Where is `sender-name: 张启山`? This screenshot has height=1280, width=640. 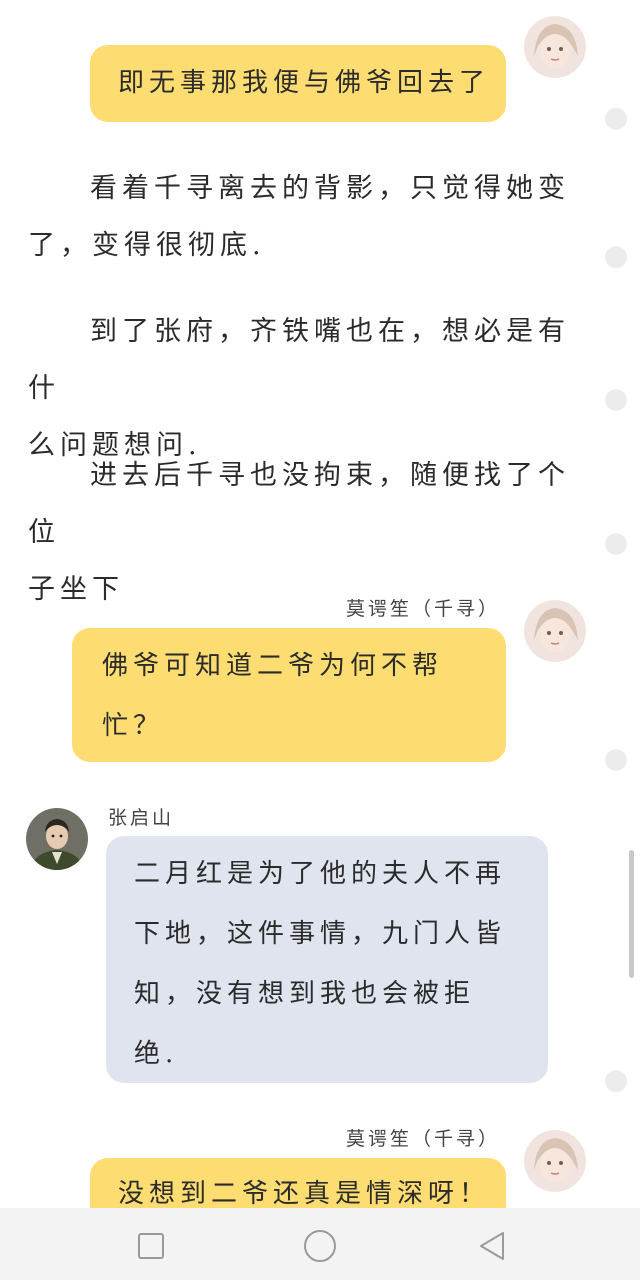 sender-name: 张启山 is located at coordinates (141, 818).